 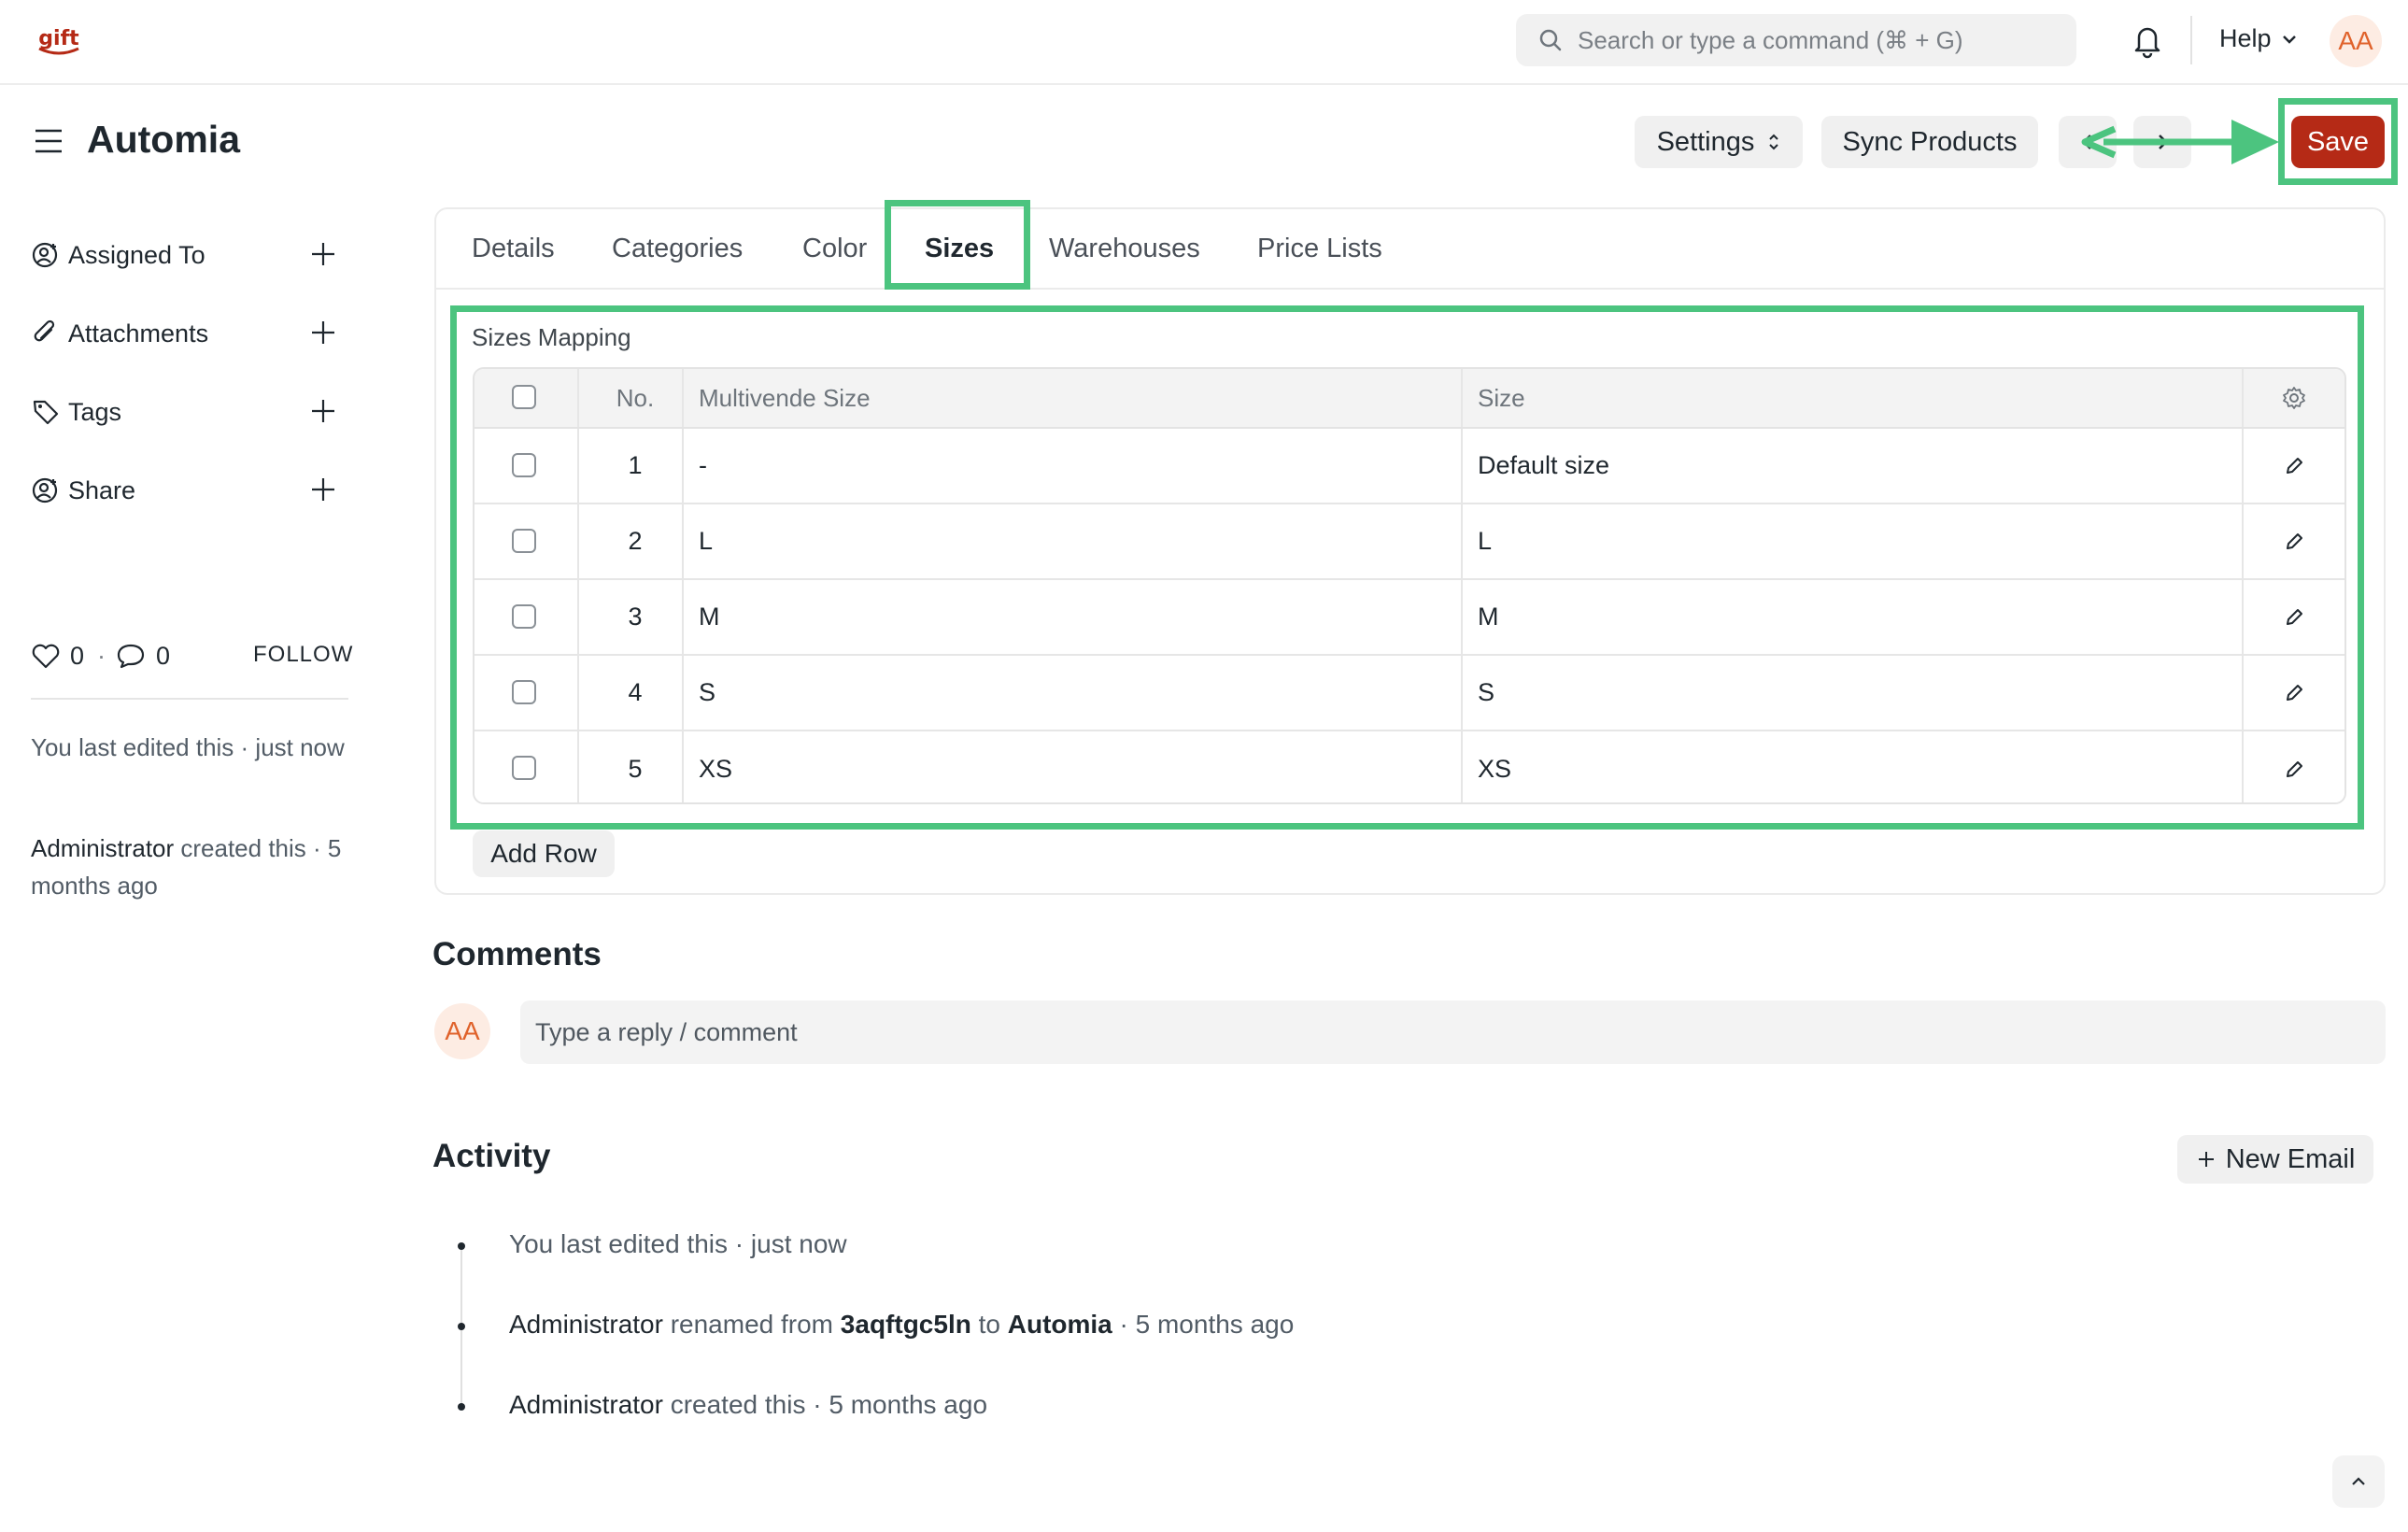 What do you see at coordinates (136, 254) in the screenshot?
I see `sidebar-item-label: Assigned To` at bounding box center [136, 254].